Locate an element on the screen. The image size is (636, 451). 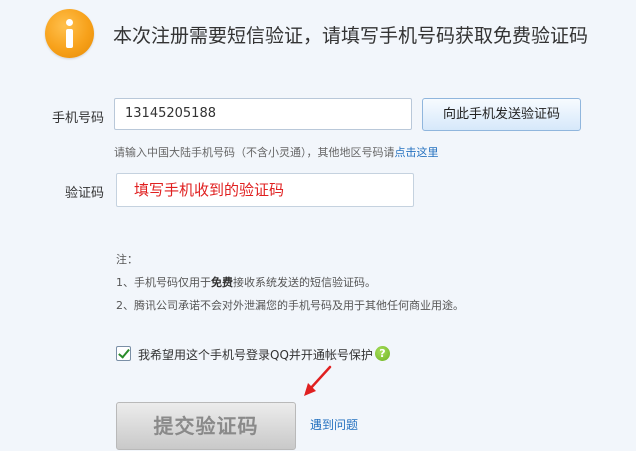
red-arrow-icon is located at coordinates (318, 380).